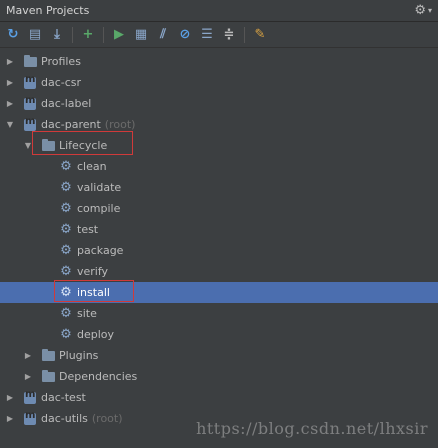 The width and height of the screenshot is (438, 448). Describe the element at coordinates (61, 61) in the screenshot. I see `profiles-label: Profiles` at that location.